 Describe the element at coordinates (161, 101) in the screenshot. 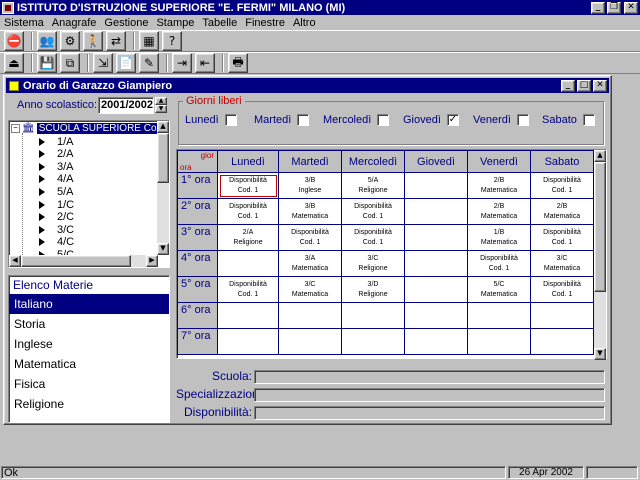

I see `spin-up-icon: ▲` at that location.